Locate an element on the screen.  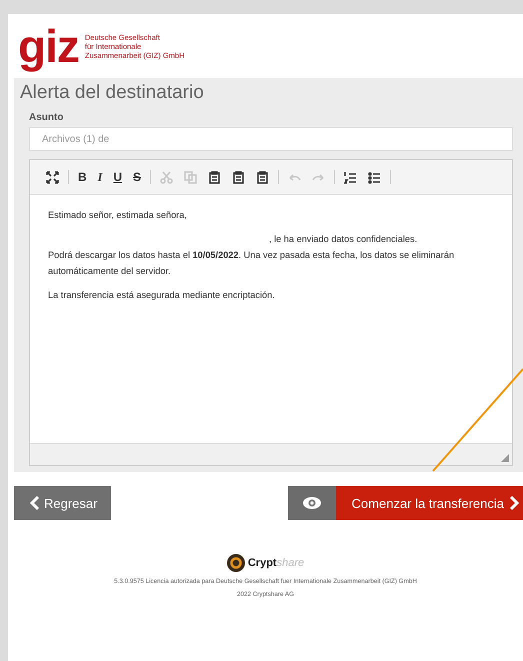
bold-button: B is located at coordinates (82, 177).